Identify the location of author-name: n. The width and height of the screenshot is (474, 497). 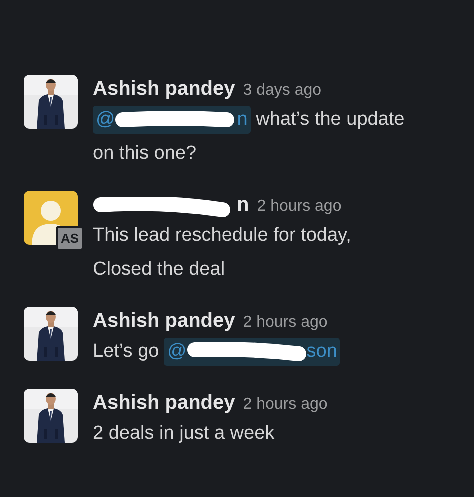
(171, 205).